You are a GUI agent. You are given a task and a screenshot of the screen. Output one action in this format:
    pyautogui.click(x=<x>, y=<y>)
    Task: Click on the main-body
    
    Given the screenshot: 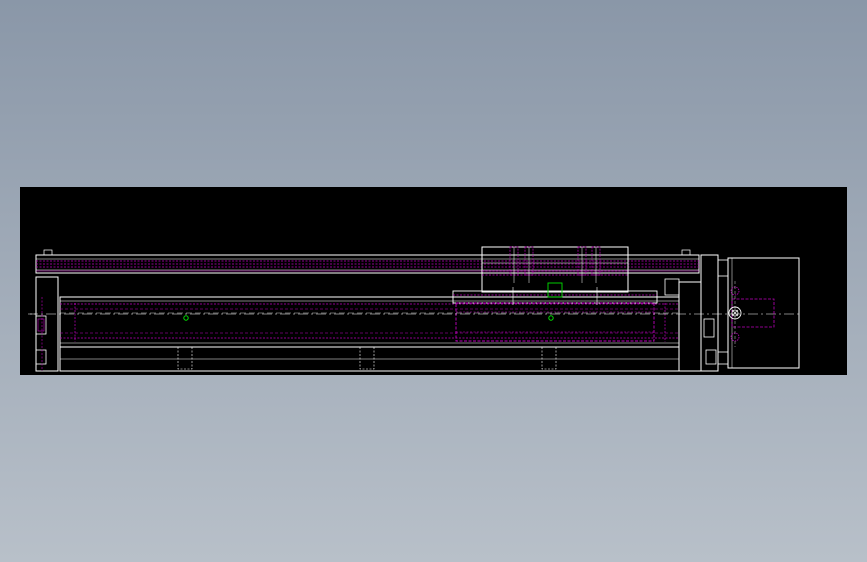 What is the action you would take?
    pyautogui.click(x=369, y=334)
    